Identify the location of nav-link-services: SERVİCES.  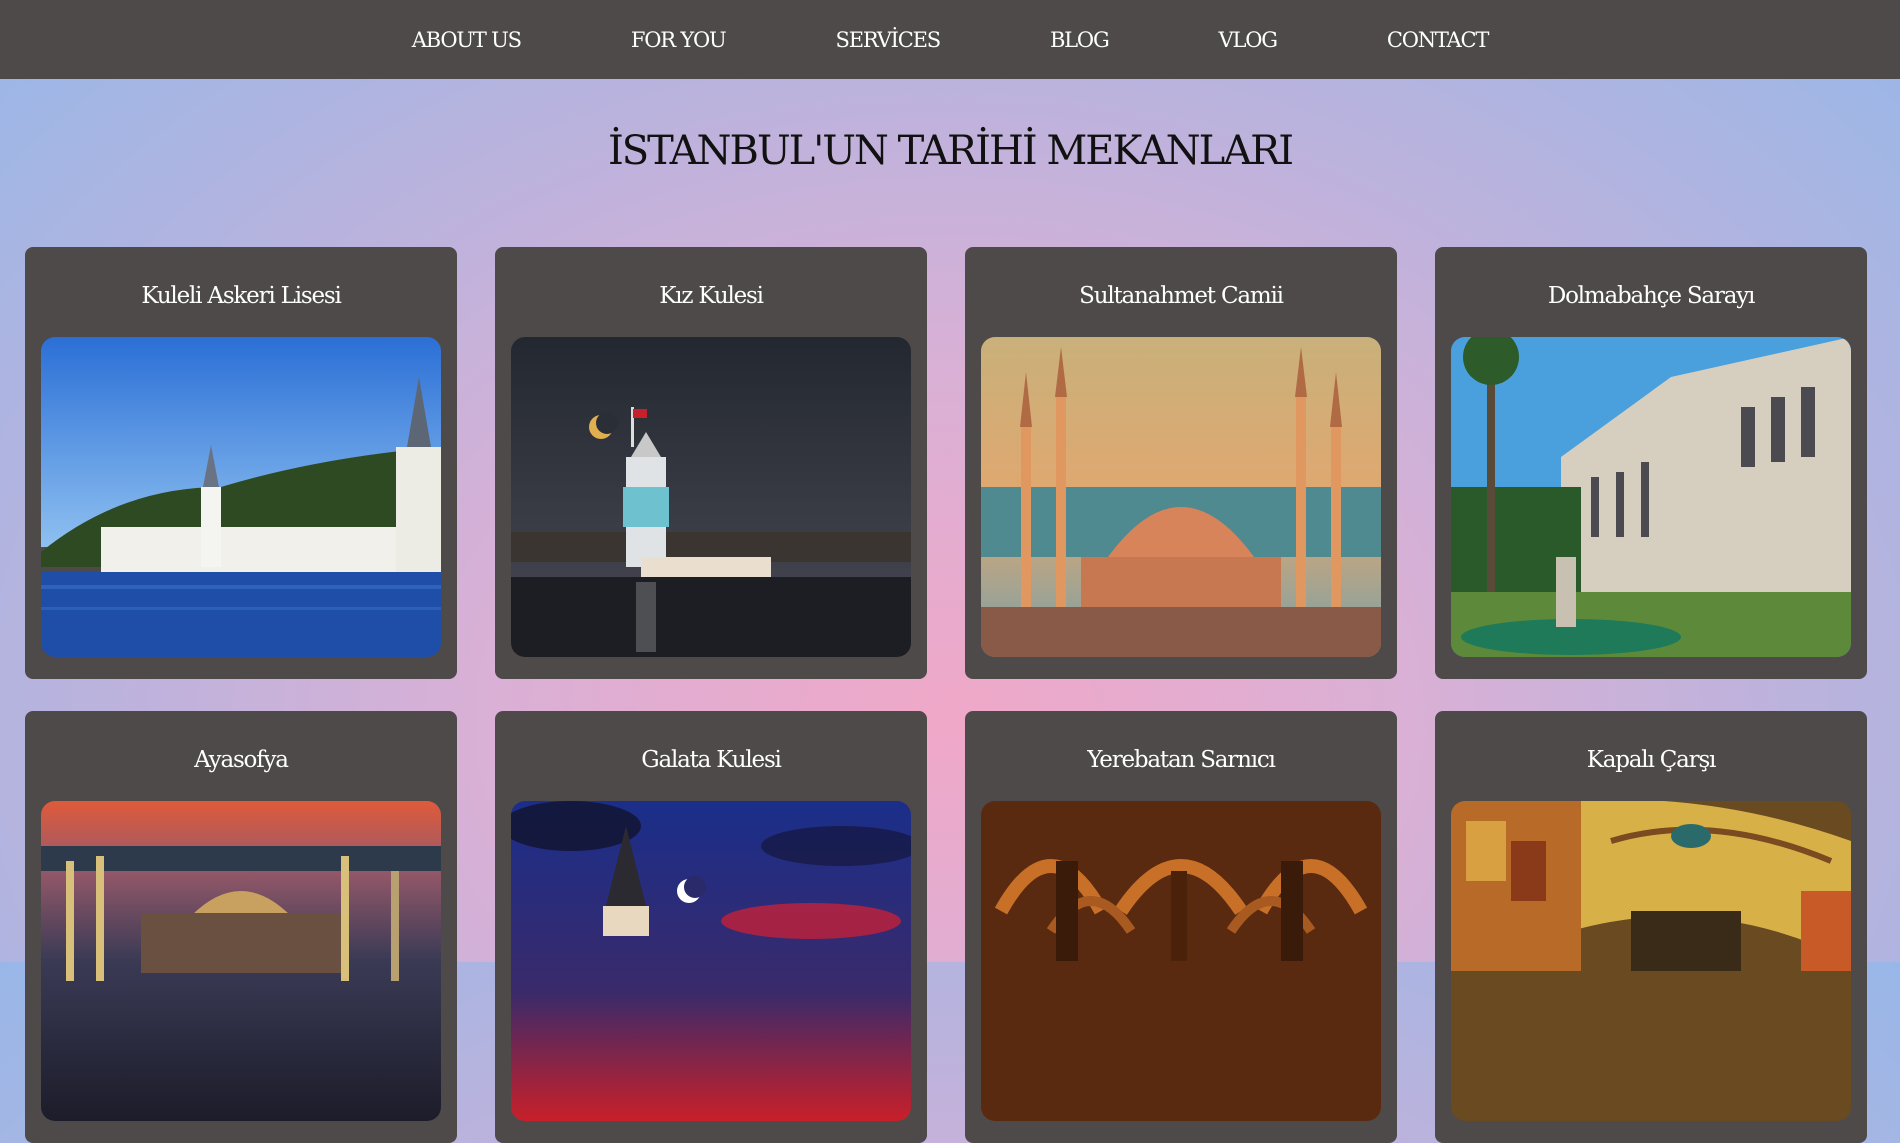
(889, 40).